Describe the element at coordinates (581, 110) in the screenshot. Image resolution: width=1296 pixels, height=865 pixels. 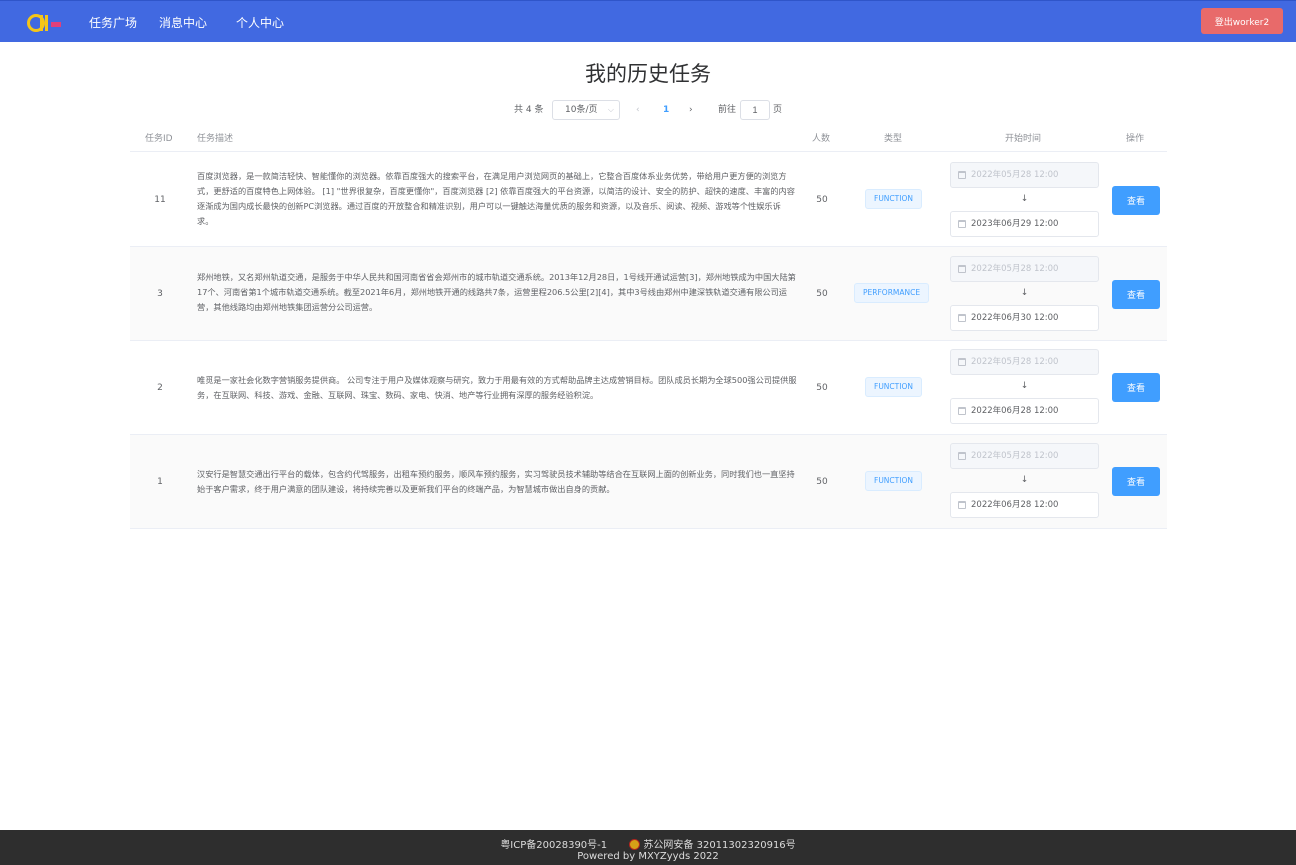
I see `page-size-value: 10条/页` at that location.